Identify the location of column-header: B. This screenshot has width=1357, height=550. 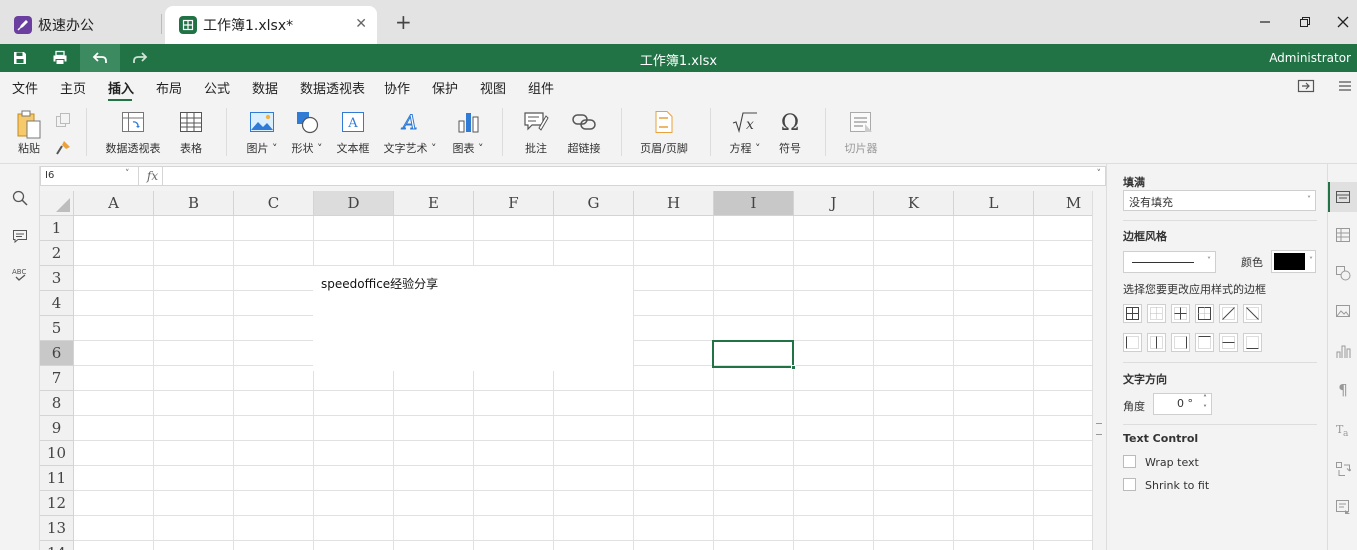
(194, 203).